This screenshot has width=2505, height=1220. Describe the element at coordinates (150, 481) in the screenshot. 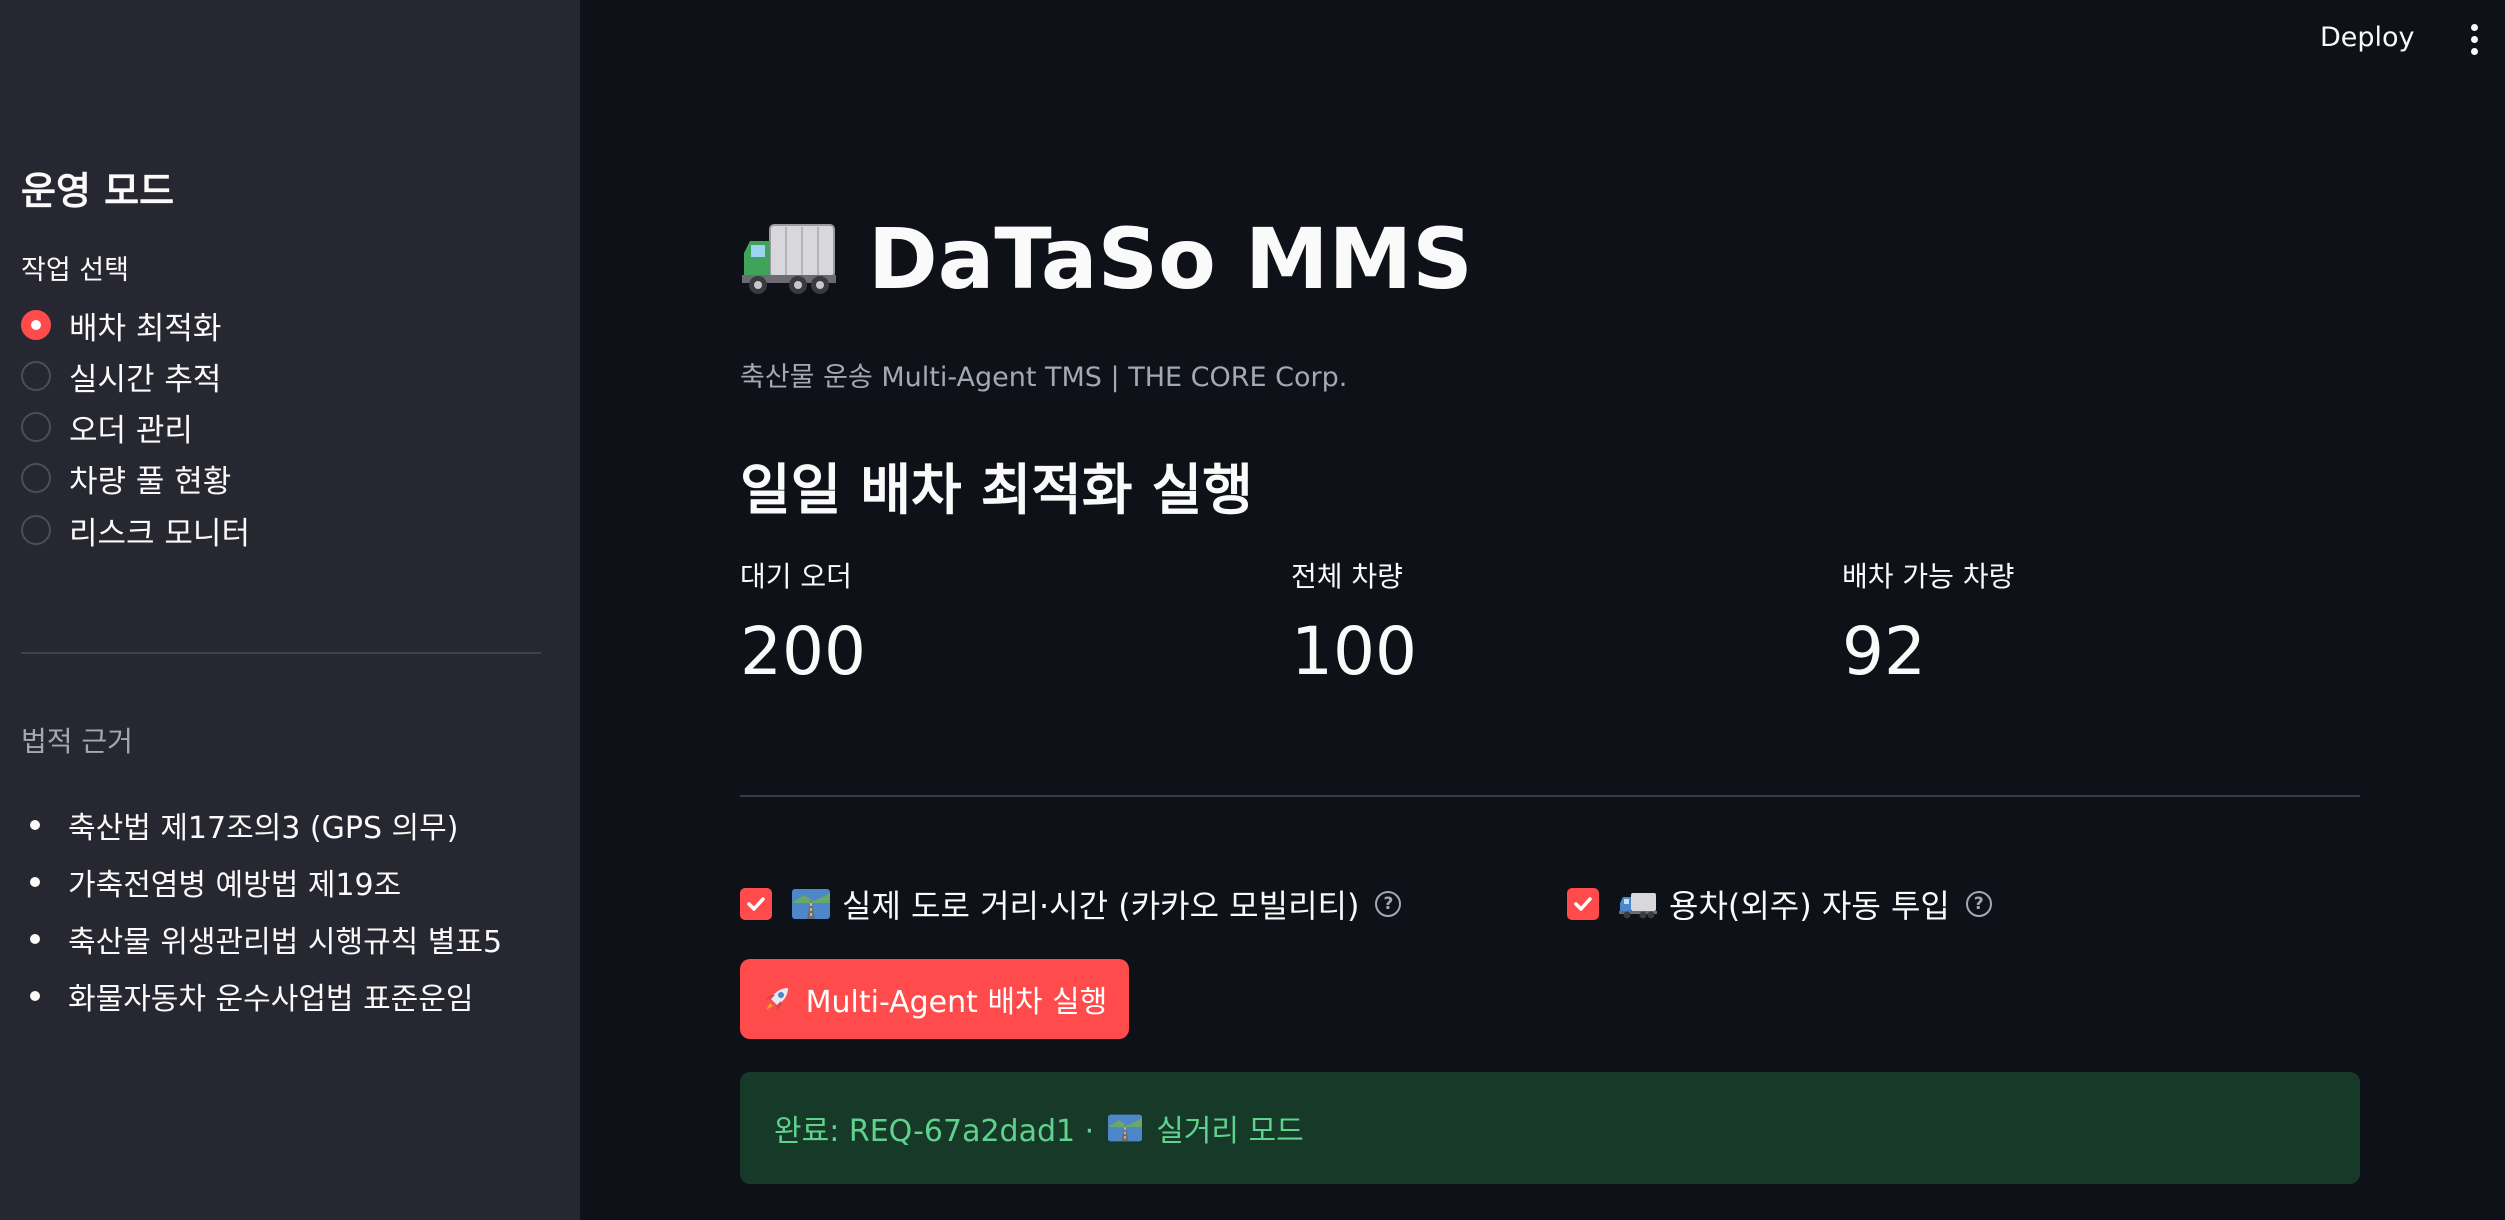

I see `radio-option-label: 차량 풀 현황` at that location.